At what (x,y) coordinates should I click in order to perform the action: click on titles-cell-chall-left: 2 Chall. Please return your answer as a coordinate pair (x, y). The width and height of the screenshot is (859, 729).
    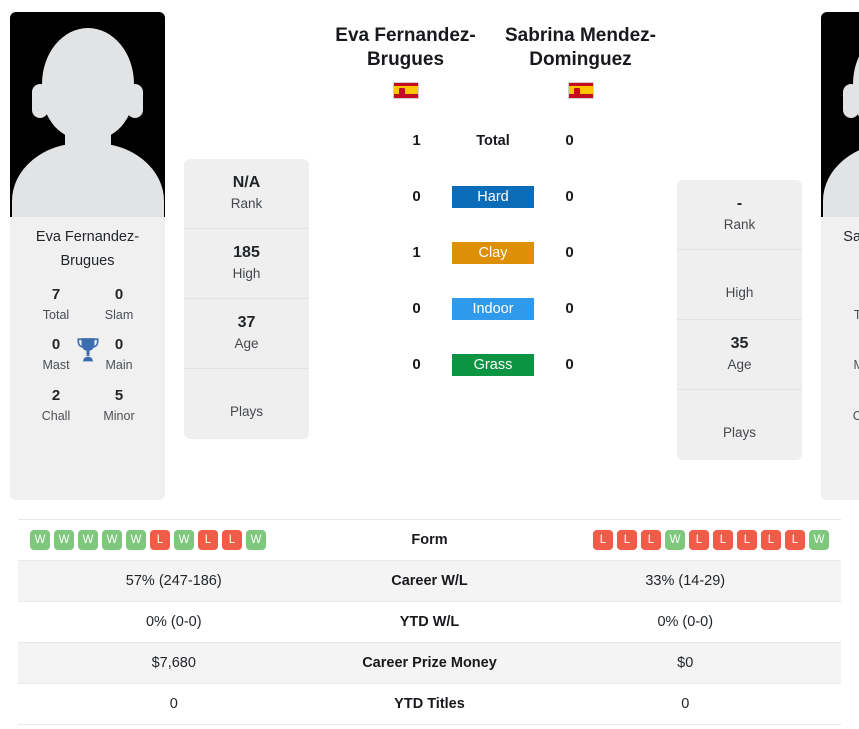
    Looking at the image, I should click on (56, 405).